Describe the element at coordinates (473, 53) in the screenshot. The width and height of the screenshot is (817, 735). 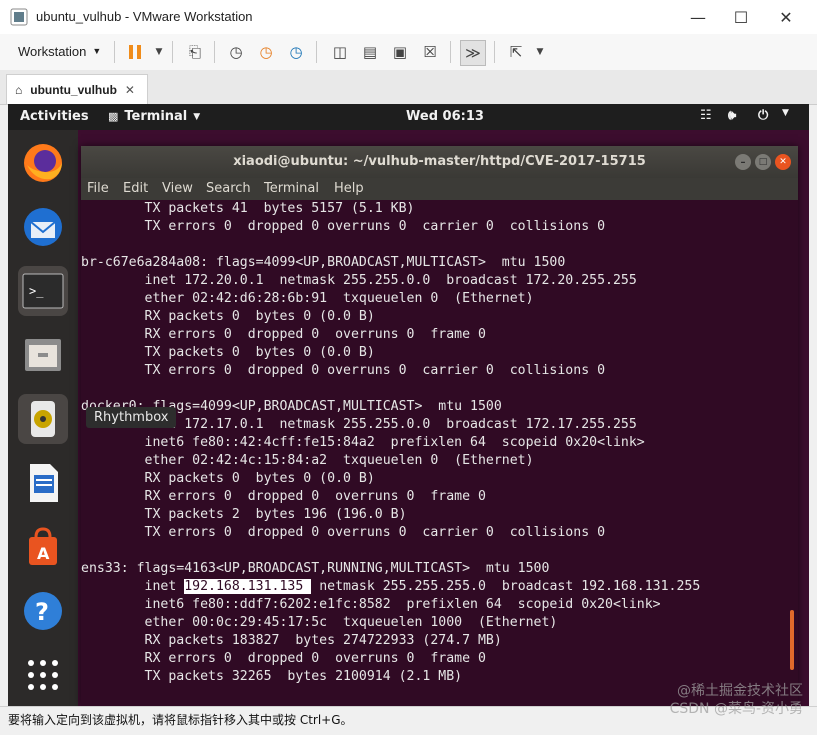
I see `console-view-icon: ≫` at that location.